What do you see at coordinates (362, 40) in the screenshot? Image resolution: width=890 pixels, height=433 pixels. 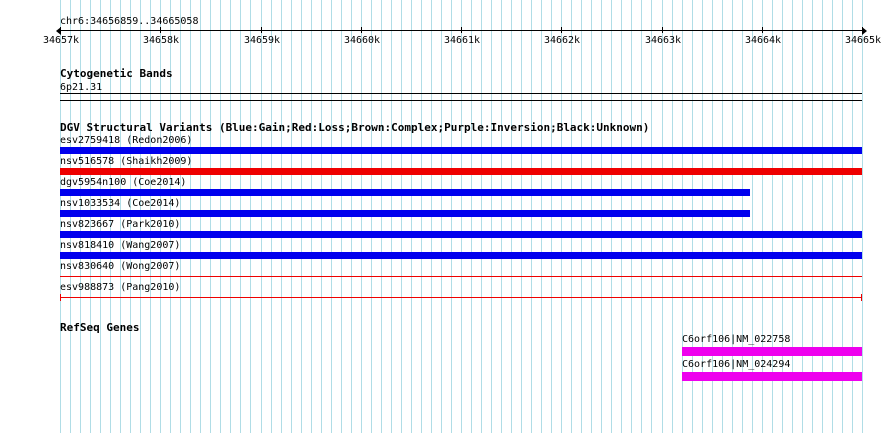 I see `ruler-tick-label: 34660k` at bounding box center [362, 40].